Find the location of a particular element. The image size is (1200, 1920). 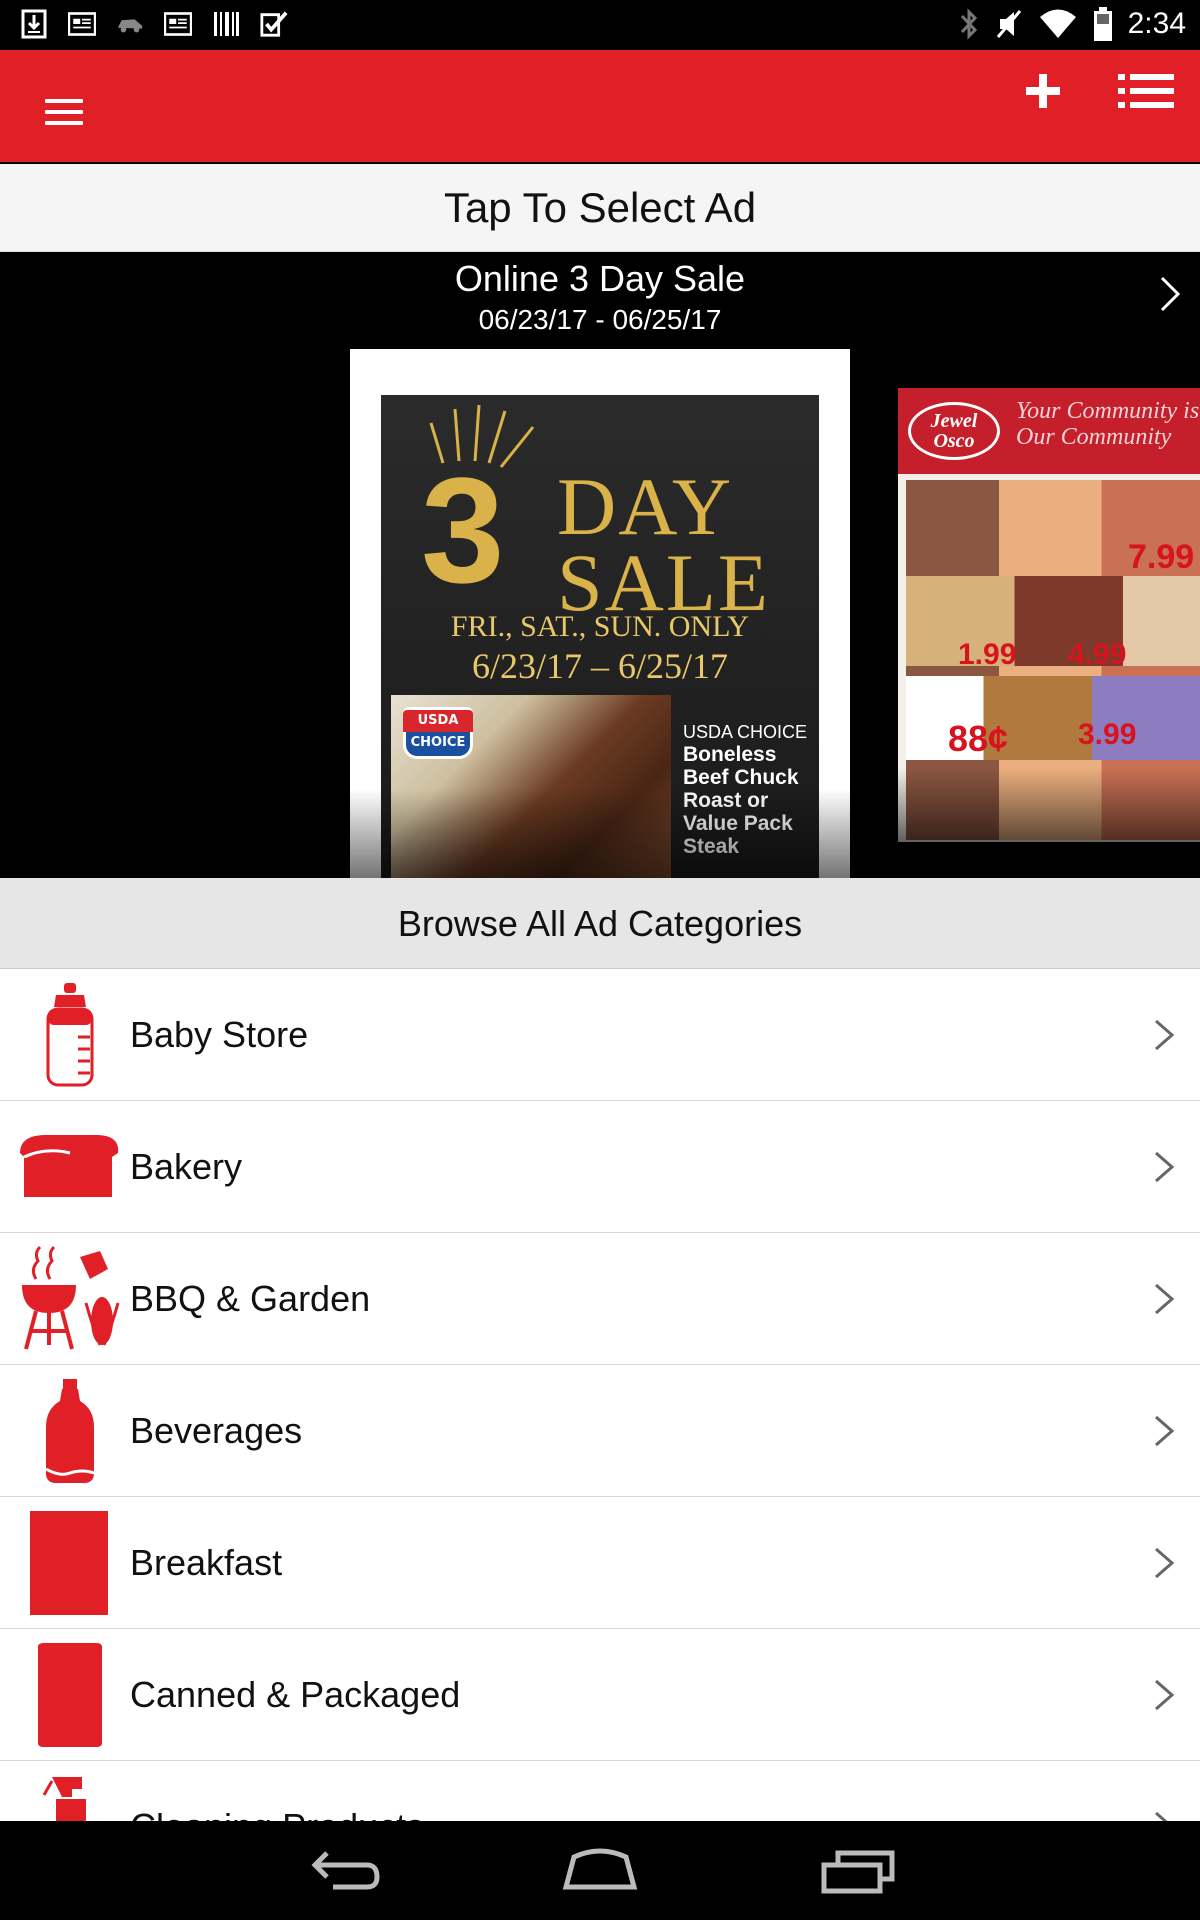

category-row-bakery: Bakery is located at coordinates (600, 1167).